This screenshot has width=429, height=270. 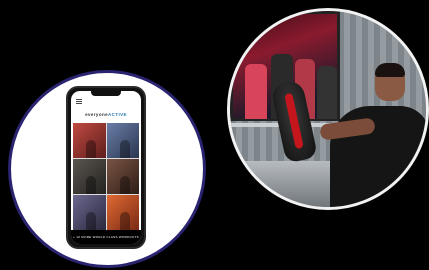 I want to click on brand-logo: everyoneACTIVE, so click(x=106, y=114).